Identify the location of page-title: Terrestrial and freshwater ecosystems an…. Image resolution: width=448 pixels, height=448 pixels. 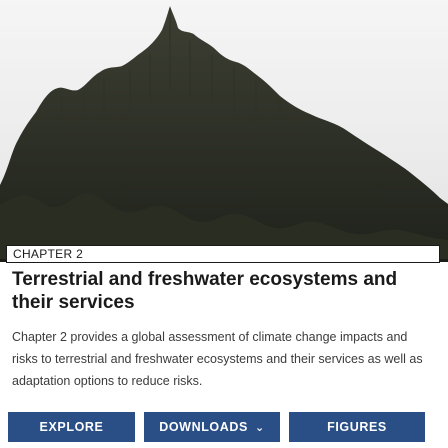
(205, 291).